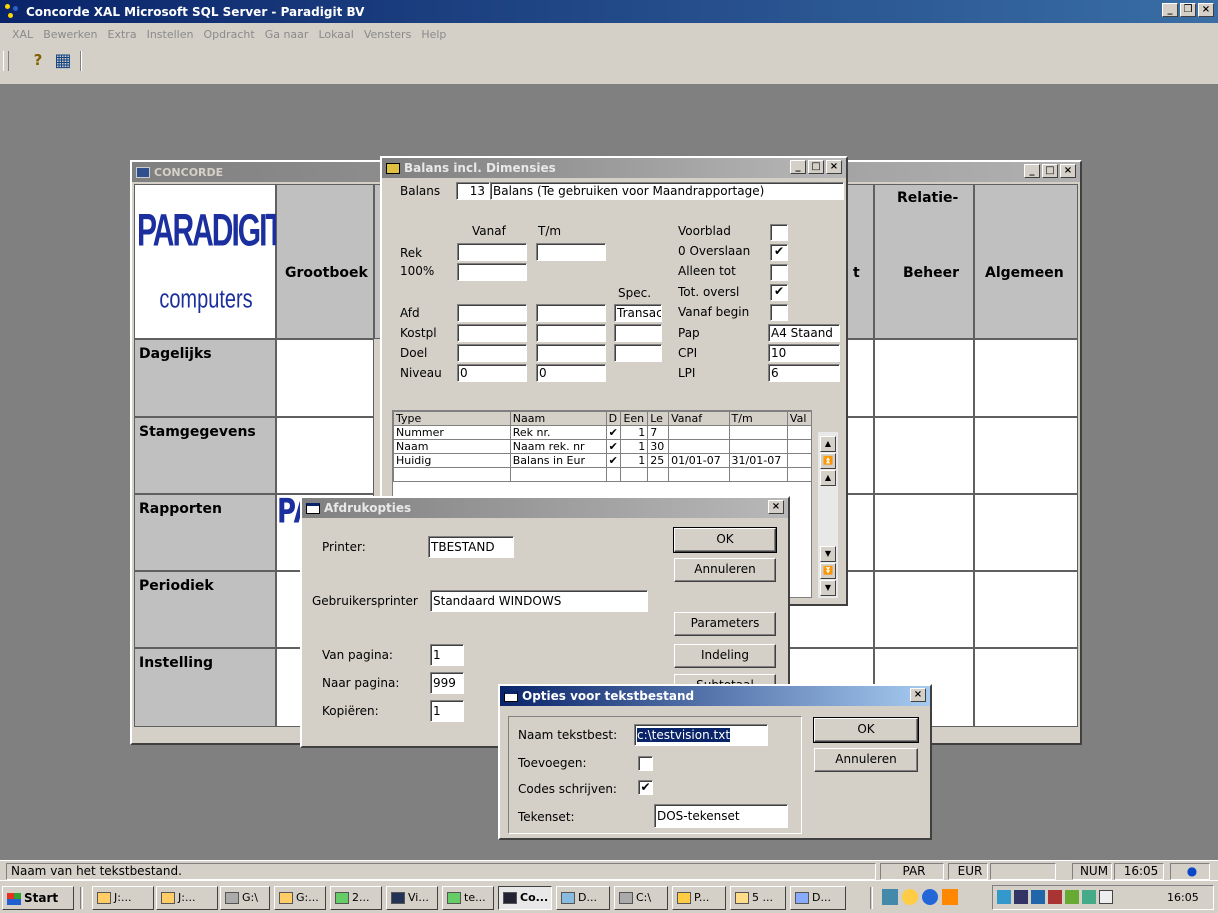  Describe the element at coordinates (834, 167) in the screenshot. I see `balans-close-button: ×` at that location.